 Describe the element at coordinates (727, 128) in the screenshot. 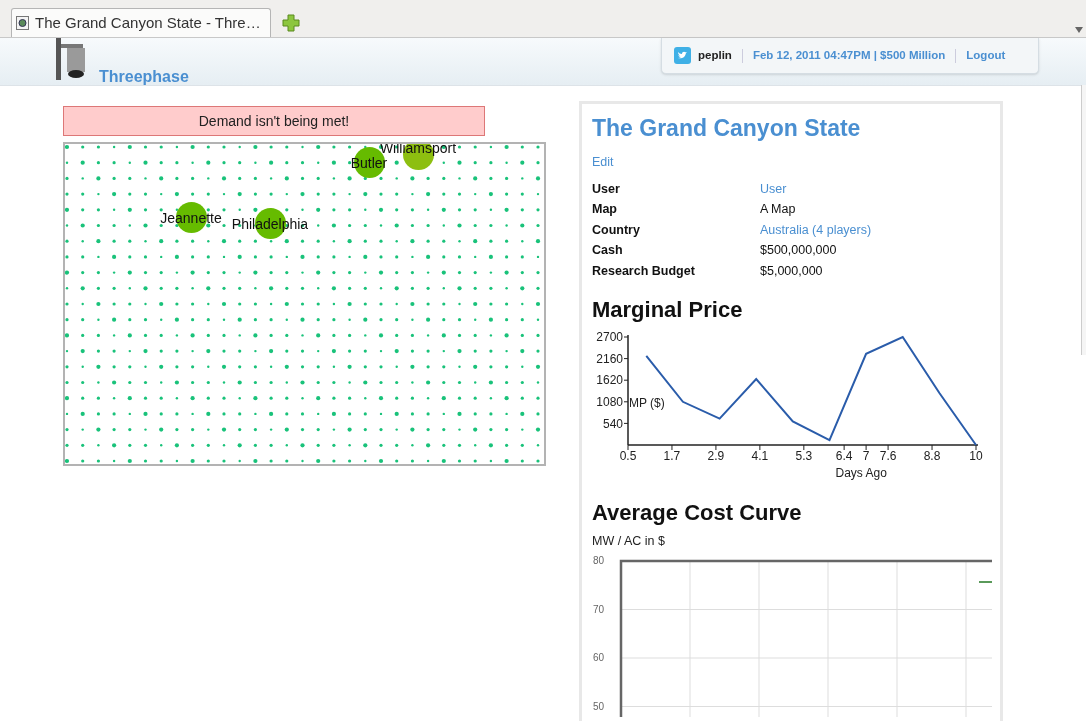

I see `page-title: The Grand Canyon State` at that location.